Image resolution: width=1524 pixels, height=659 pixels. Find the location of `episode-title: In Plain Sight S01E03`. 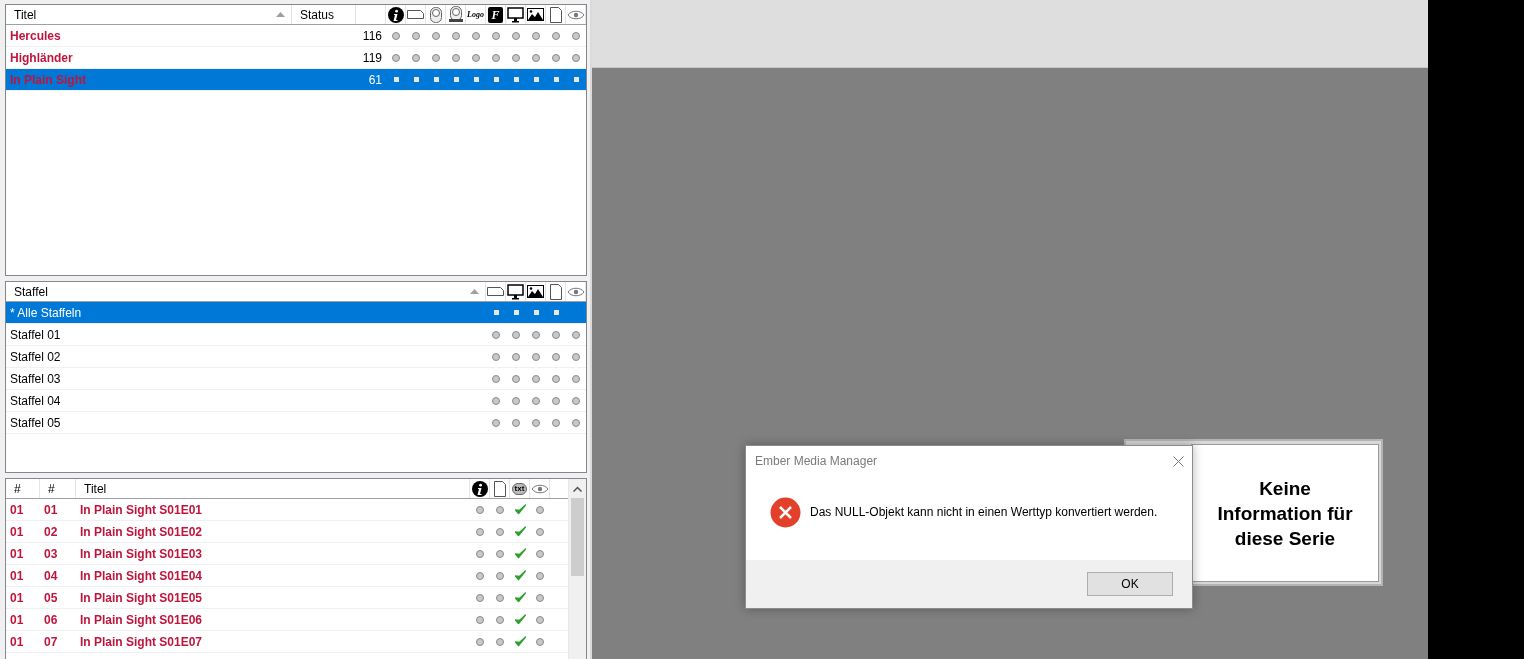

episode-title: In Plain Sight S01E03 is located at coordinates (141, 553).